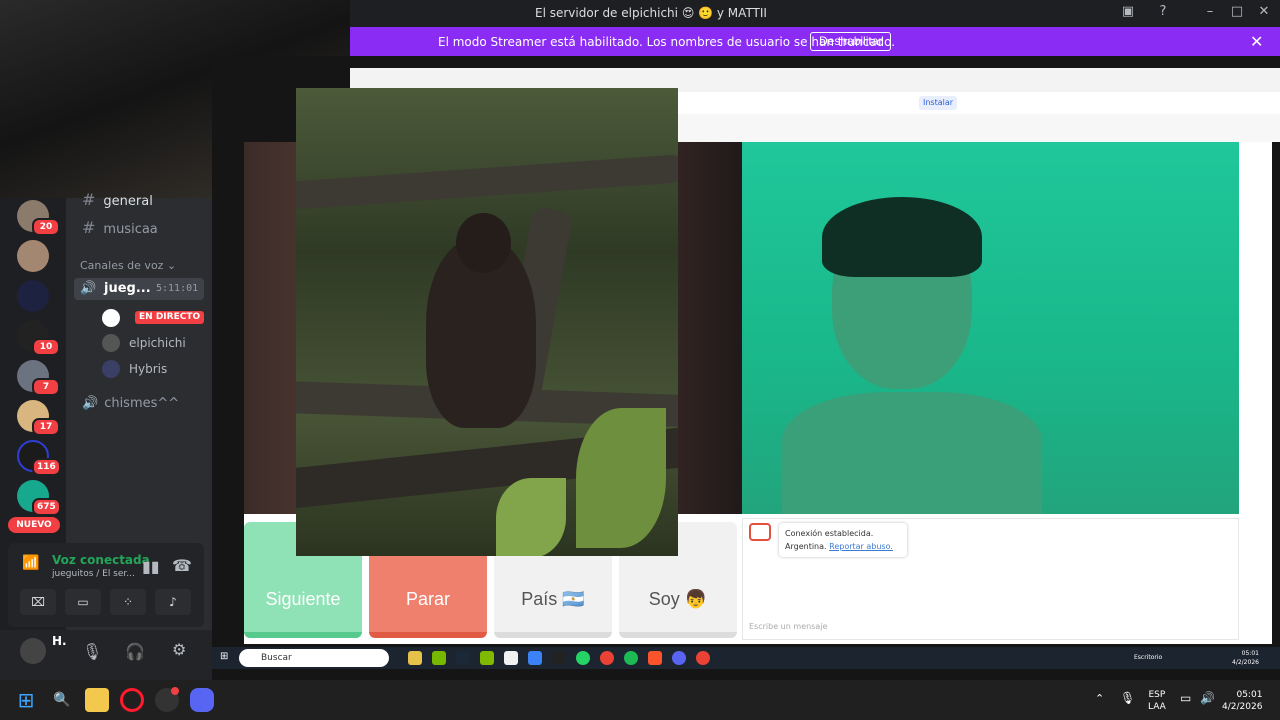 This screenshot has width=1280, height=720. Describe the element at coordinates (132, 700) in the screenshot. I see `opera-gx-icon` at that location.